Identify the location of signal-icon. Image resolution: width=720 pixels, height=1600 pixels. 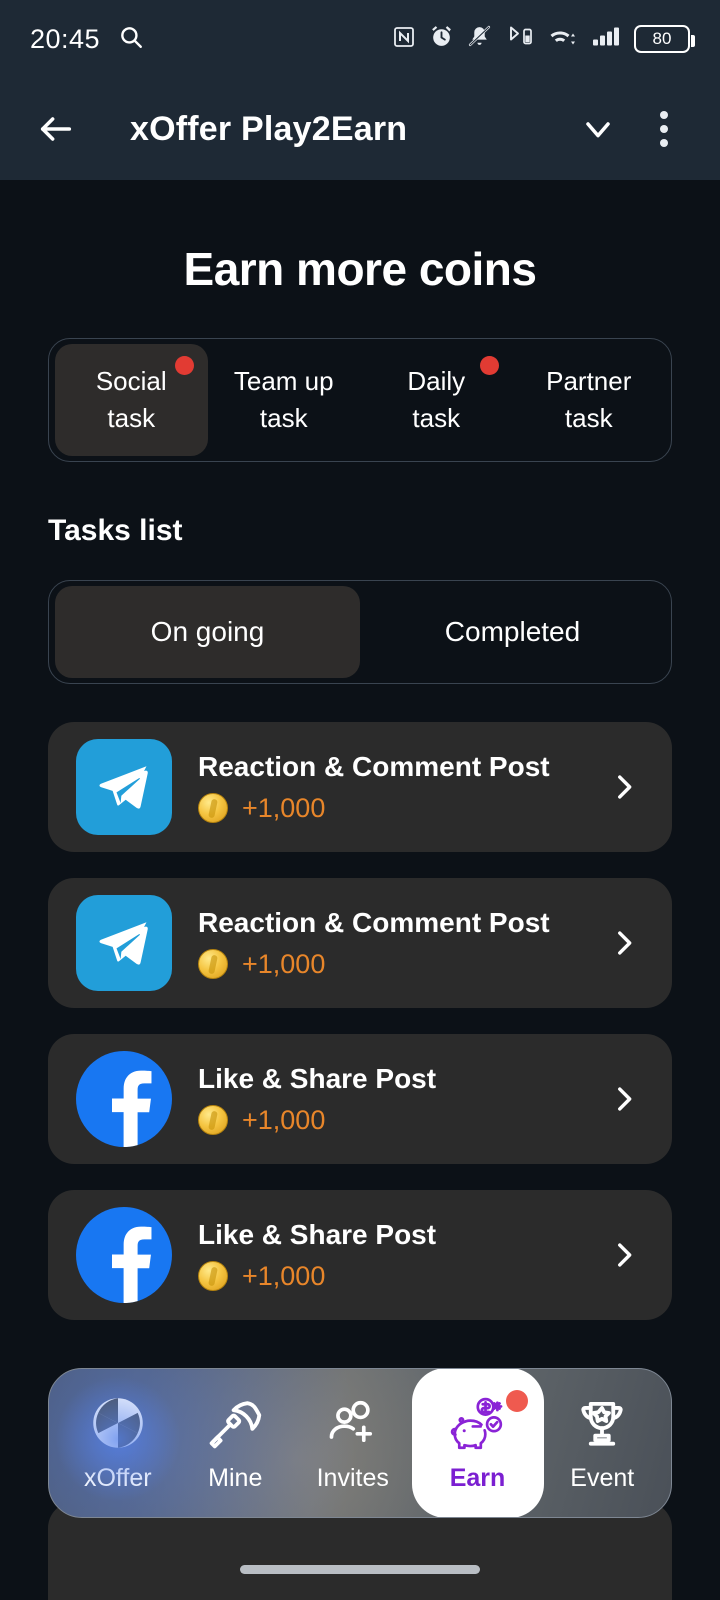
(606, 39).